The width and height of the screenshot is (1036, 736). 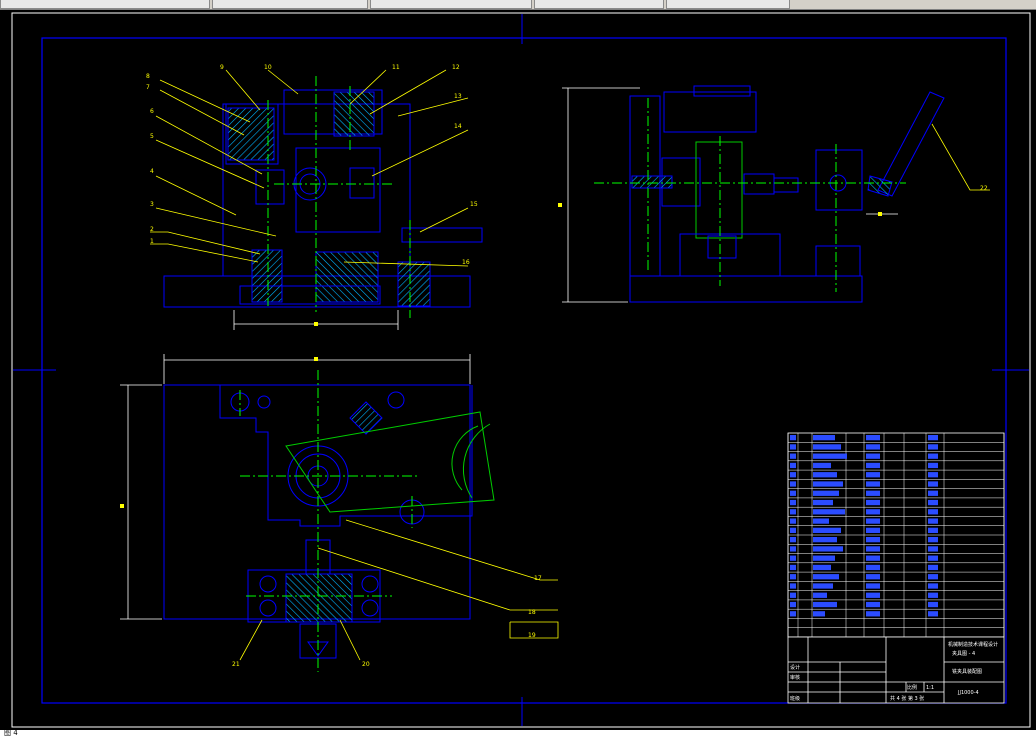 I want to click on class-label: 班级, so click(x=795, y=698).